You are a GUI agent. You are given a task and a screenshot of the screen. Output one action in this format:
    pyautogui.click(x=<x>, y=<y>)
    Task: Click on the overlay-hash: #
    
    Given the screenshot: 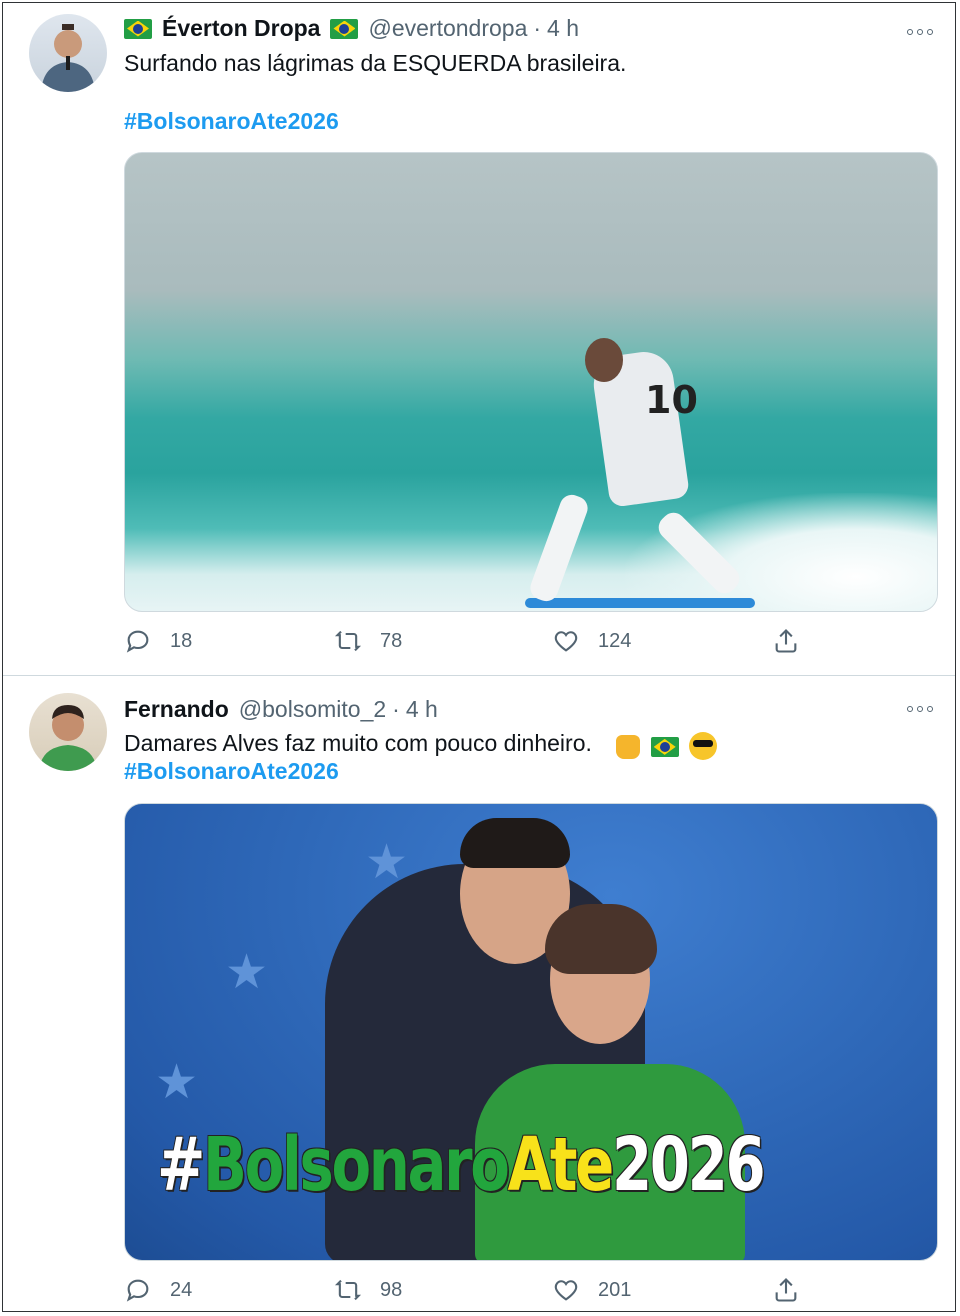 What is the action you would take?
    pyautogui.click(x=181, y=1165)
    